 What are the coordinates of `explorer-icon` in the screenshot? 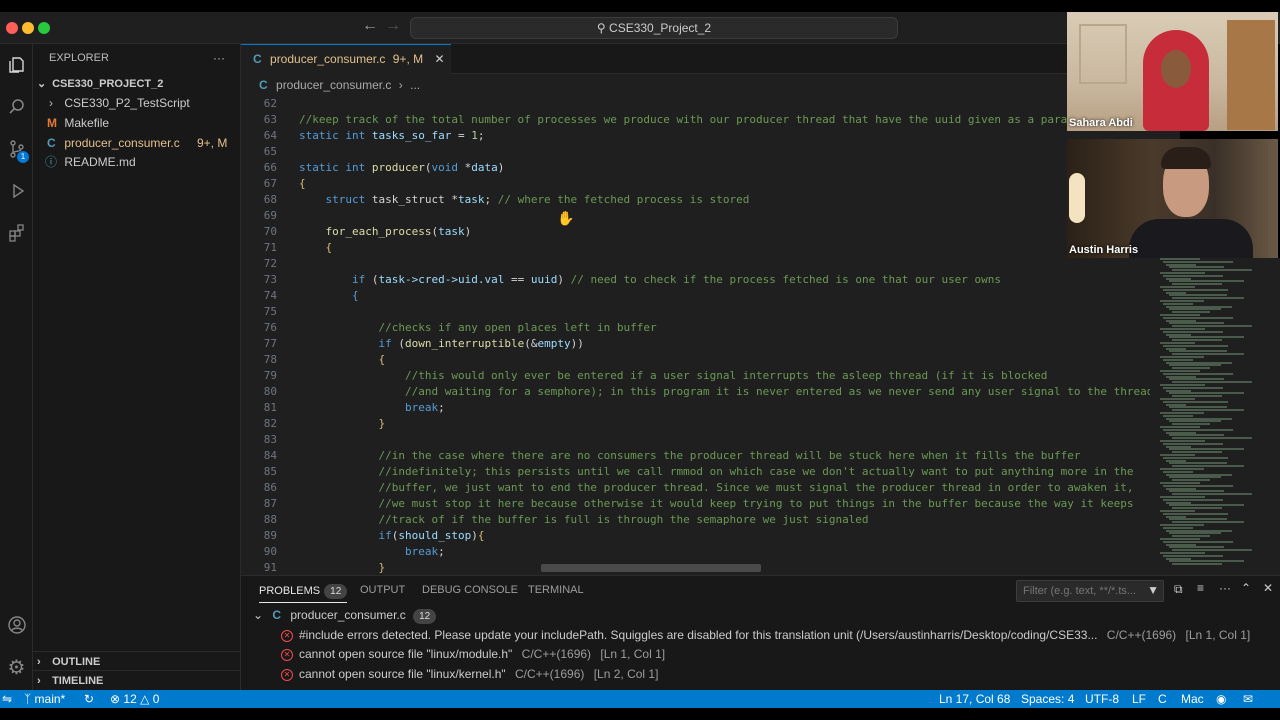 It's located at (16, 65).